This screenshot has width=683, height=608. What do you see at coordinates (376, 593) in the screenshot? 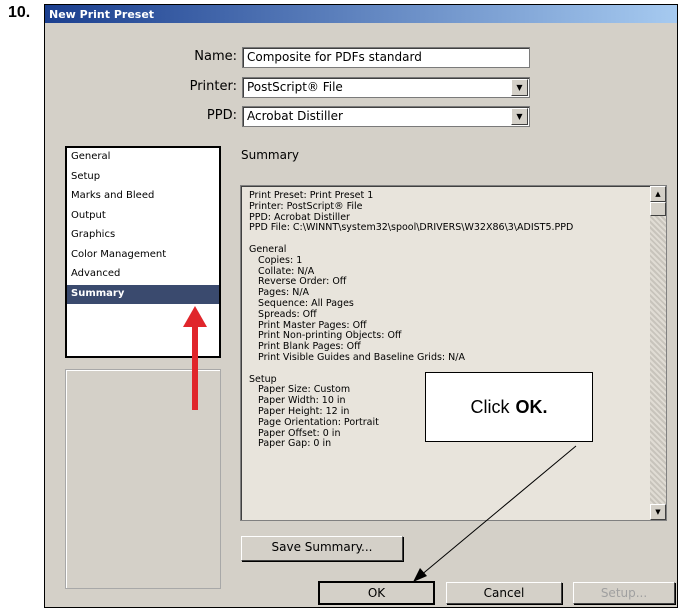
I see `ok-button: OK` at bounding box center [376, 593].